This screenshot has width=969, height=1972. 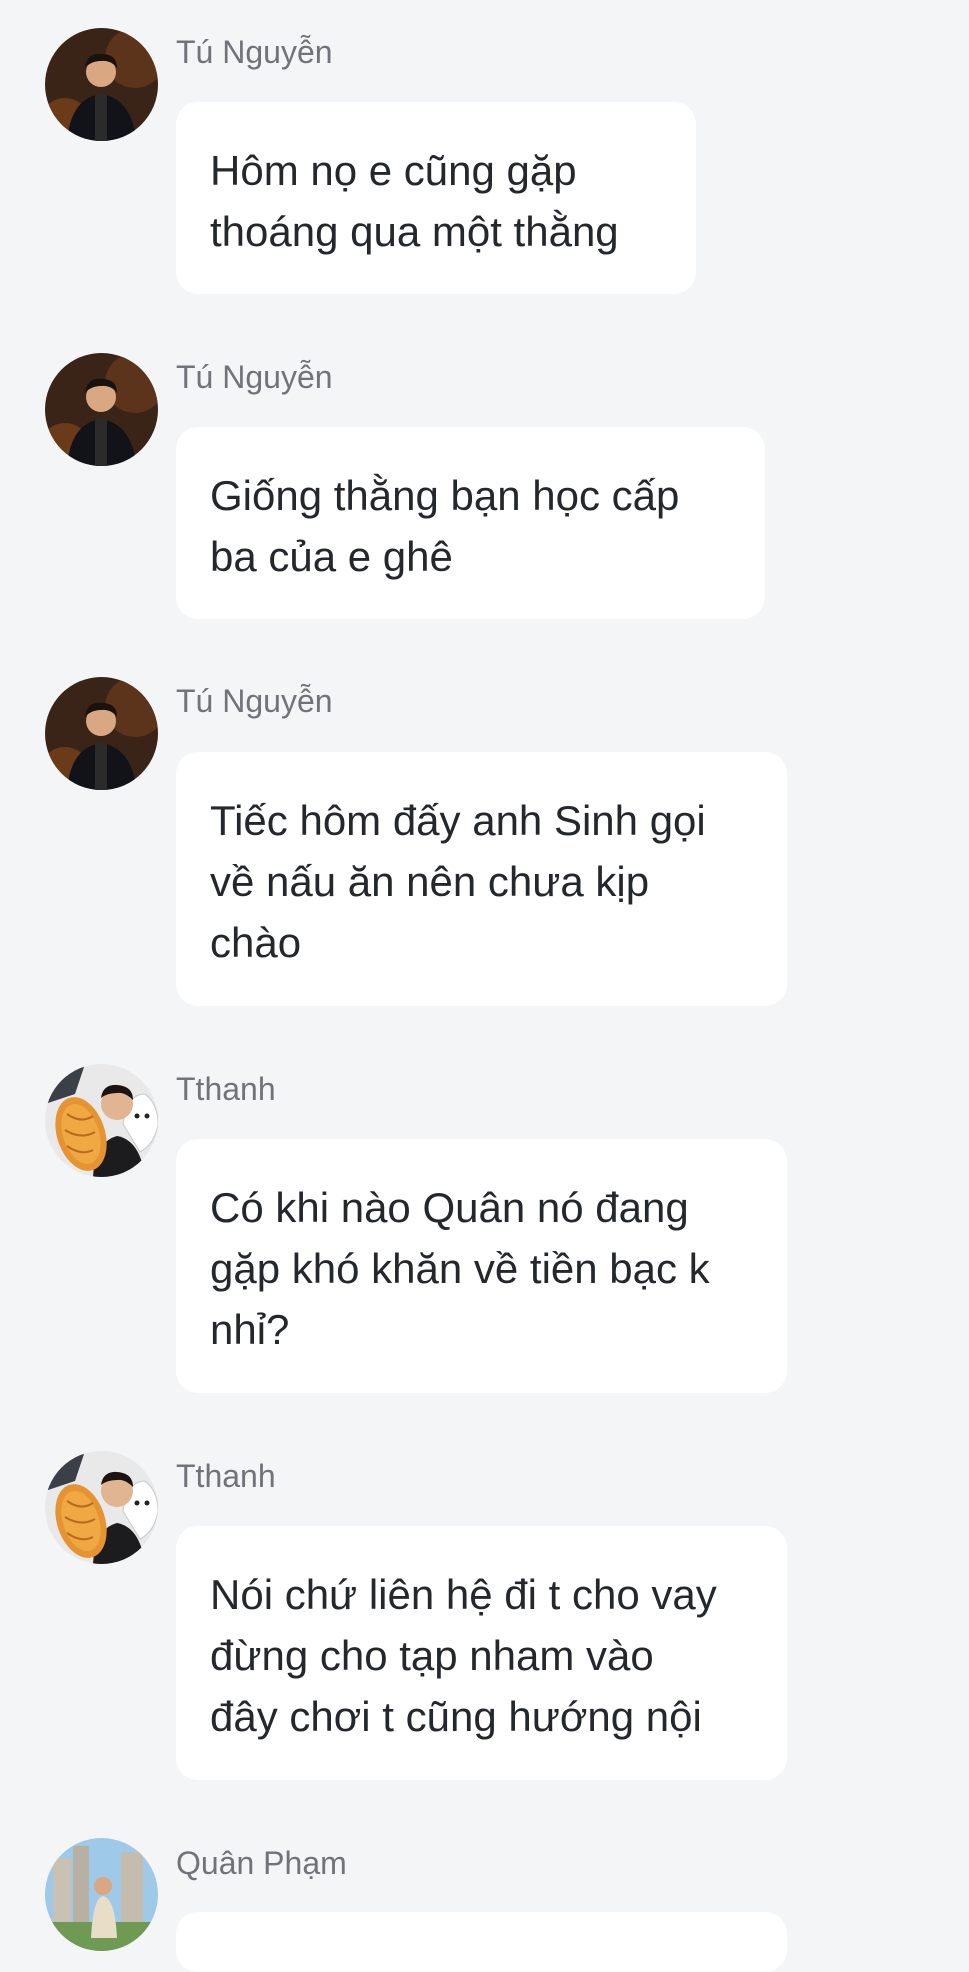 I want to click on message-bubble: Hôm nọ e cũng gặp thoáng qua một thằng, so click(x=436, y=198).